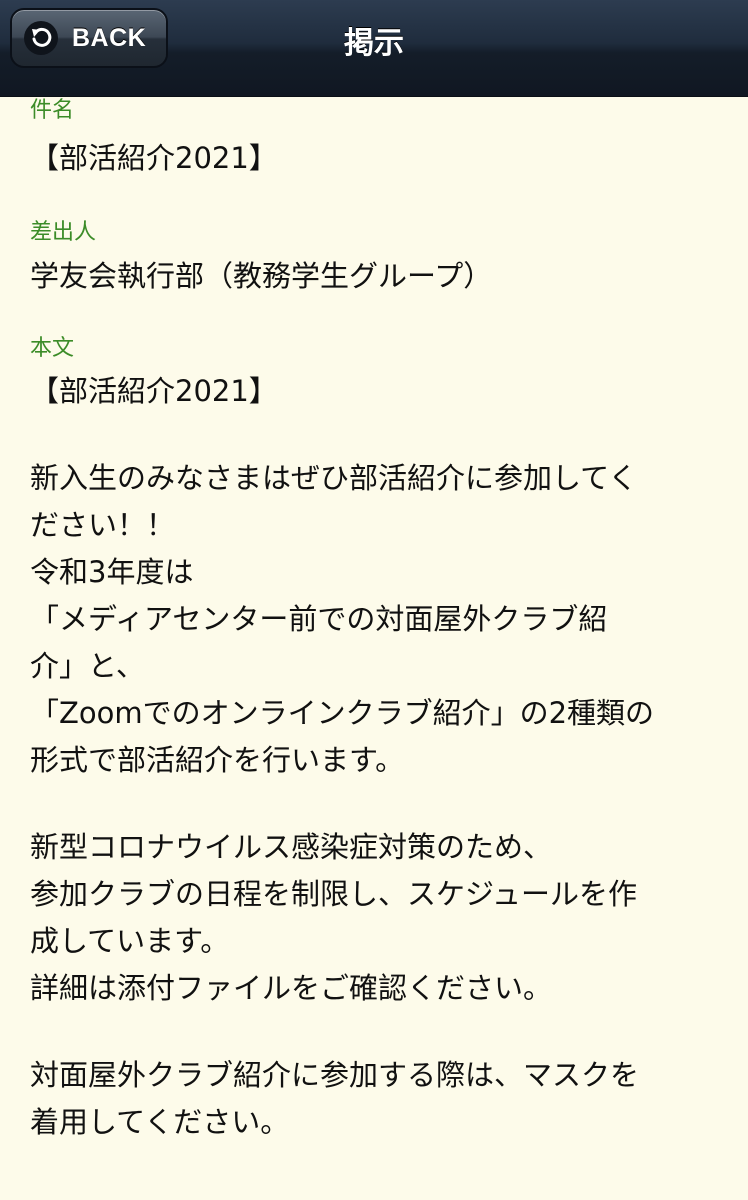 The width and height of the screenshot is (748, 1200). I want to click on subject-value: 【部活紹介2021】, so click(154, 158).